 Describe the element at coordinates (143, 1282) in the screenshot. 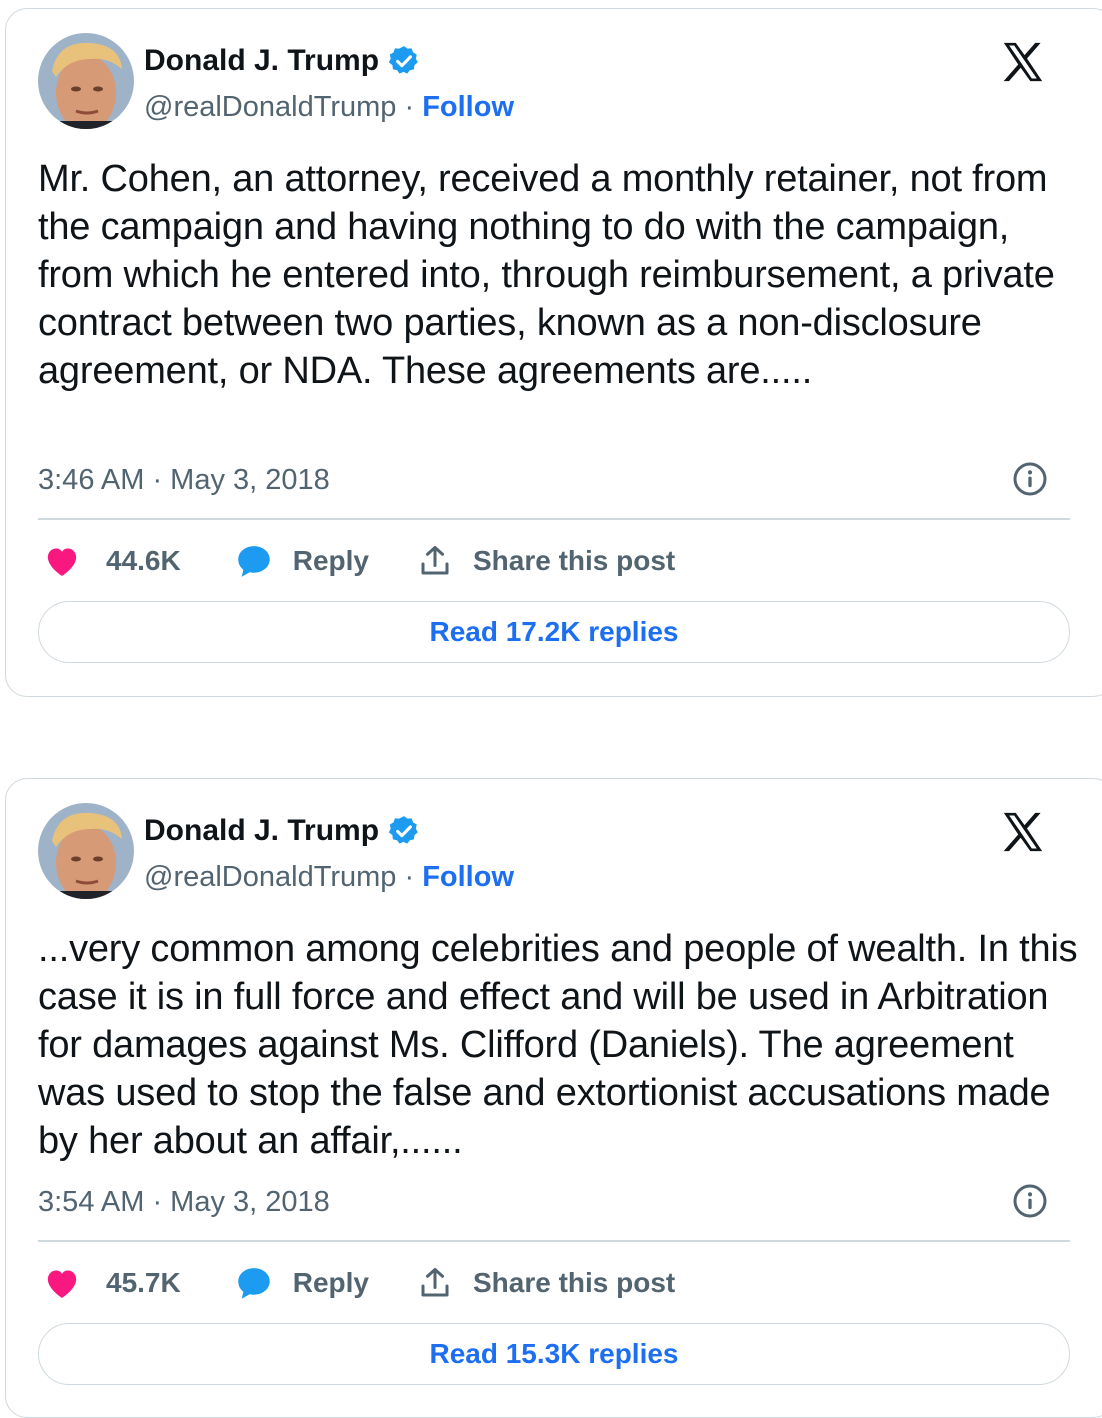

I see `like-count: 45.7K` at that location.